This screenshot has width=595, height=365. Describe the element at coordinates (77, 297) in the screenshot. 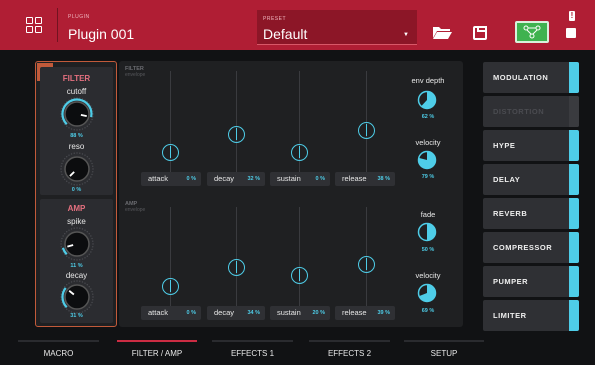

I see `decay-knob` at that location.